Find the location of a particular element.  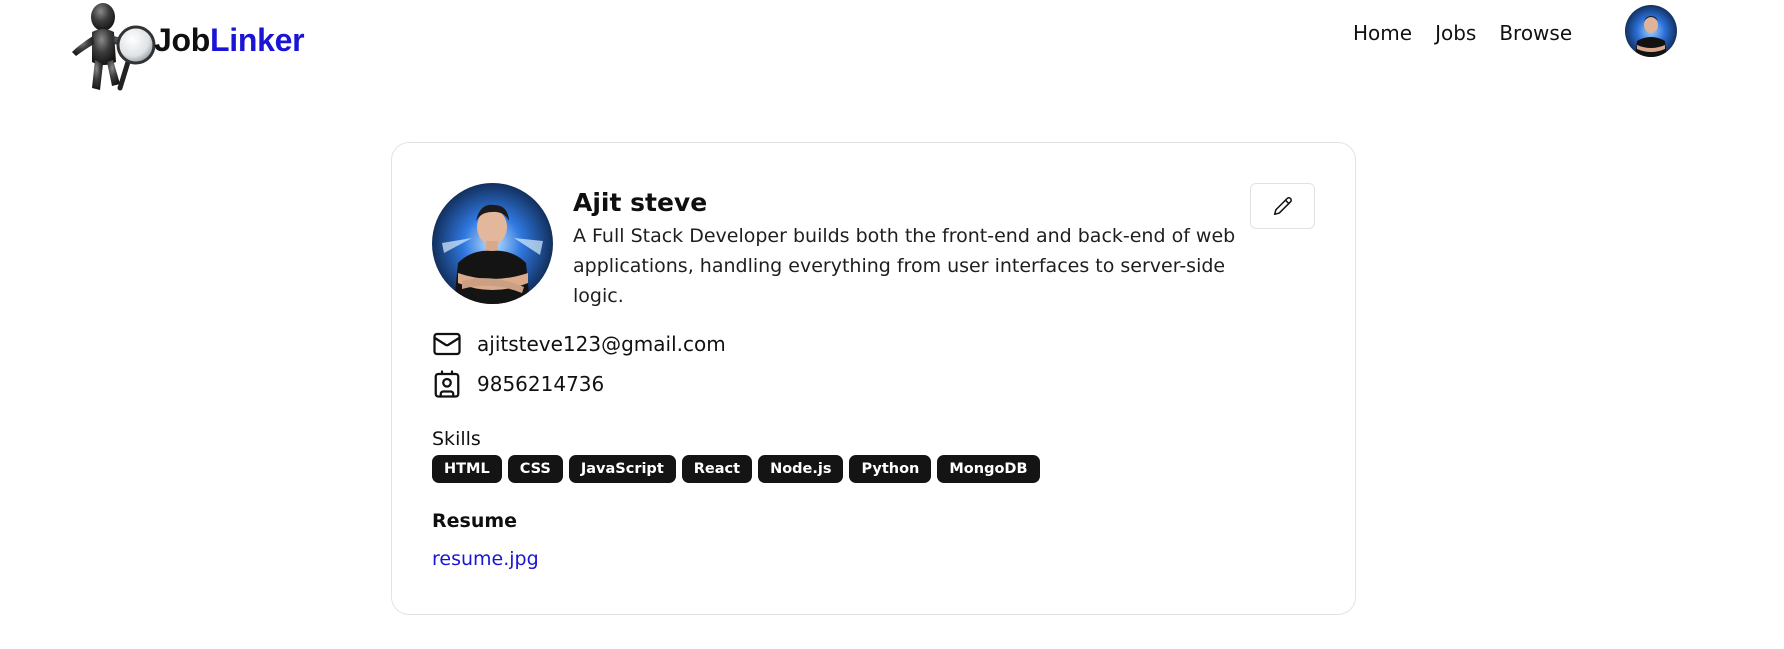

phone-row: 9856214736 is located at coordinates (518, 384).